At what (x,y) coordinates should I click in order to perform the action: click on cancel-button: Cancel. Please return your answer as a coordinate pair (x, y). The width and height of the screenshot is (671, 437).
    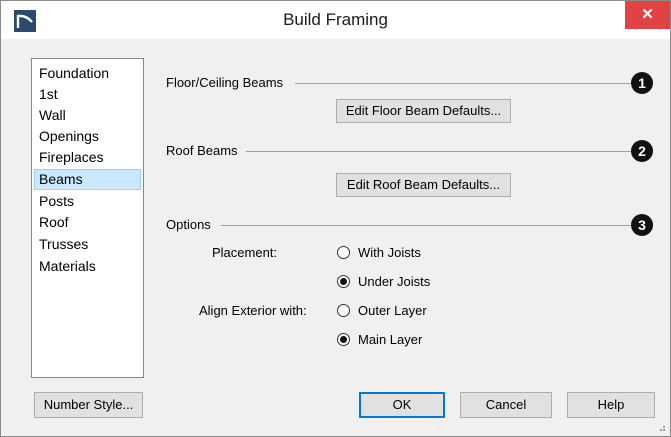
    Looking at the image, I should click on (506, 405).